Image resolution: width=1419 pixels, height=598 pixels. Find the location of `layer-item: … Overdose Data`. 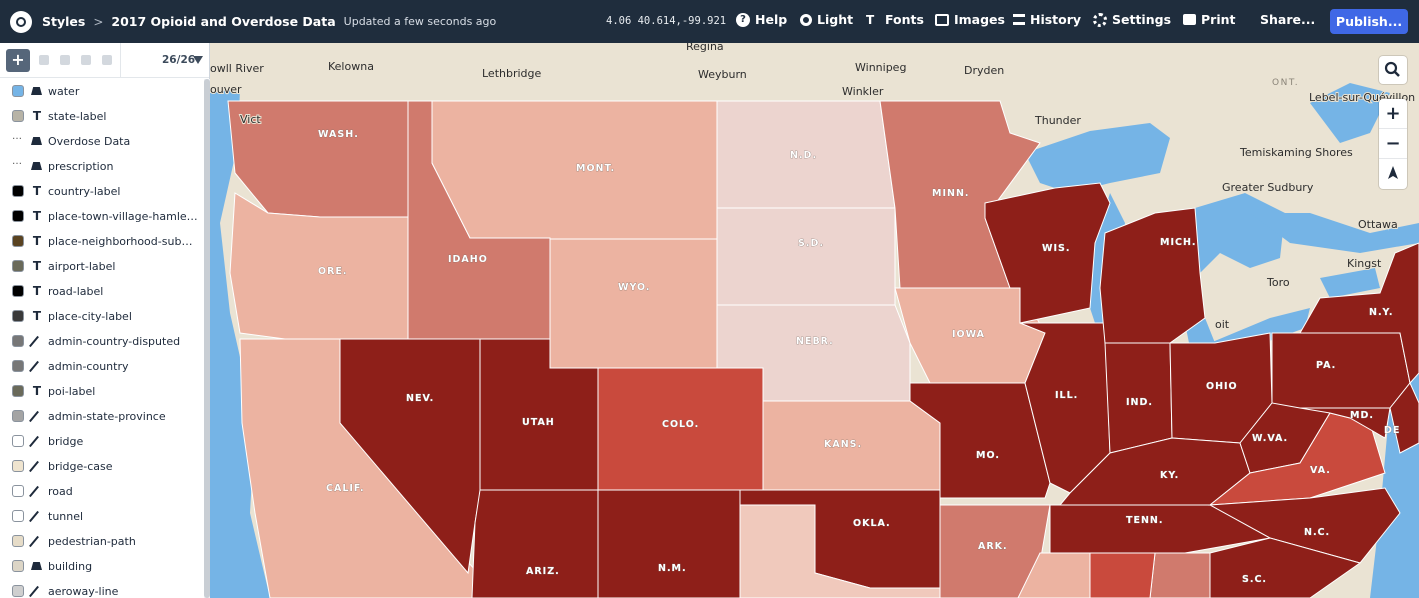

layer-item: … Overdose Data is located at coordinates (102, 141).